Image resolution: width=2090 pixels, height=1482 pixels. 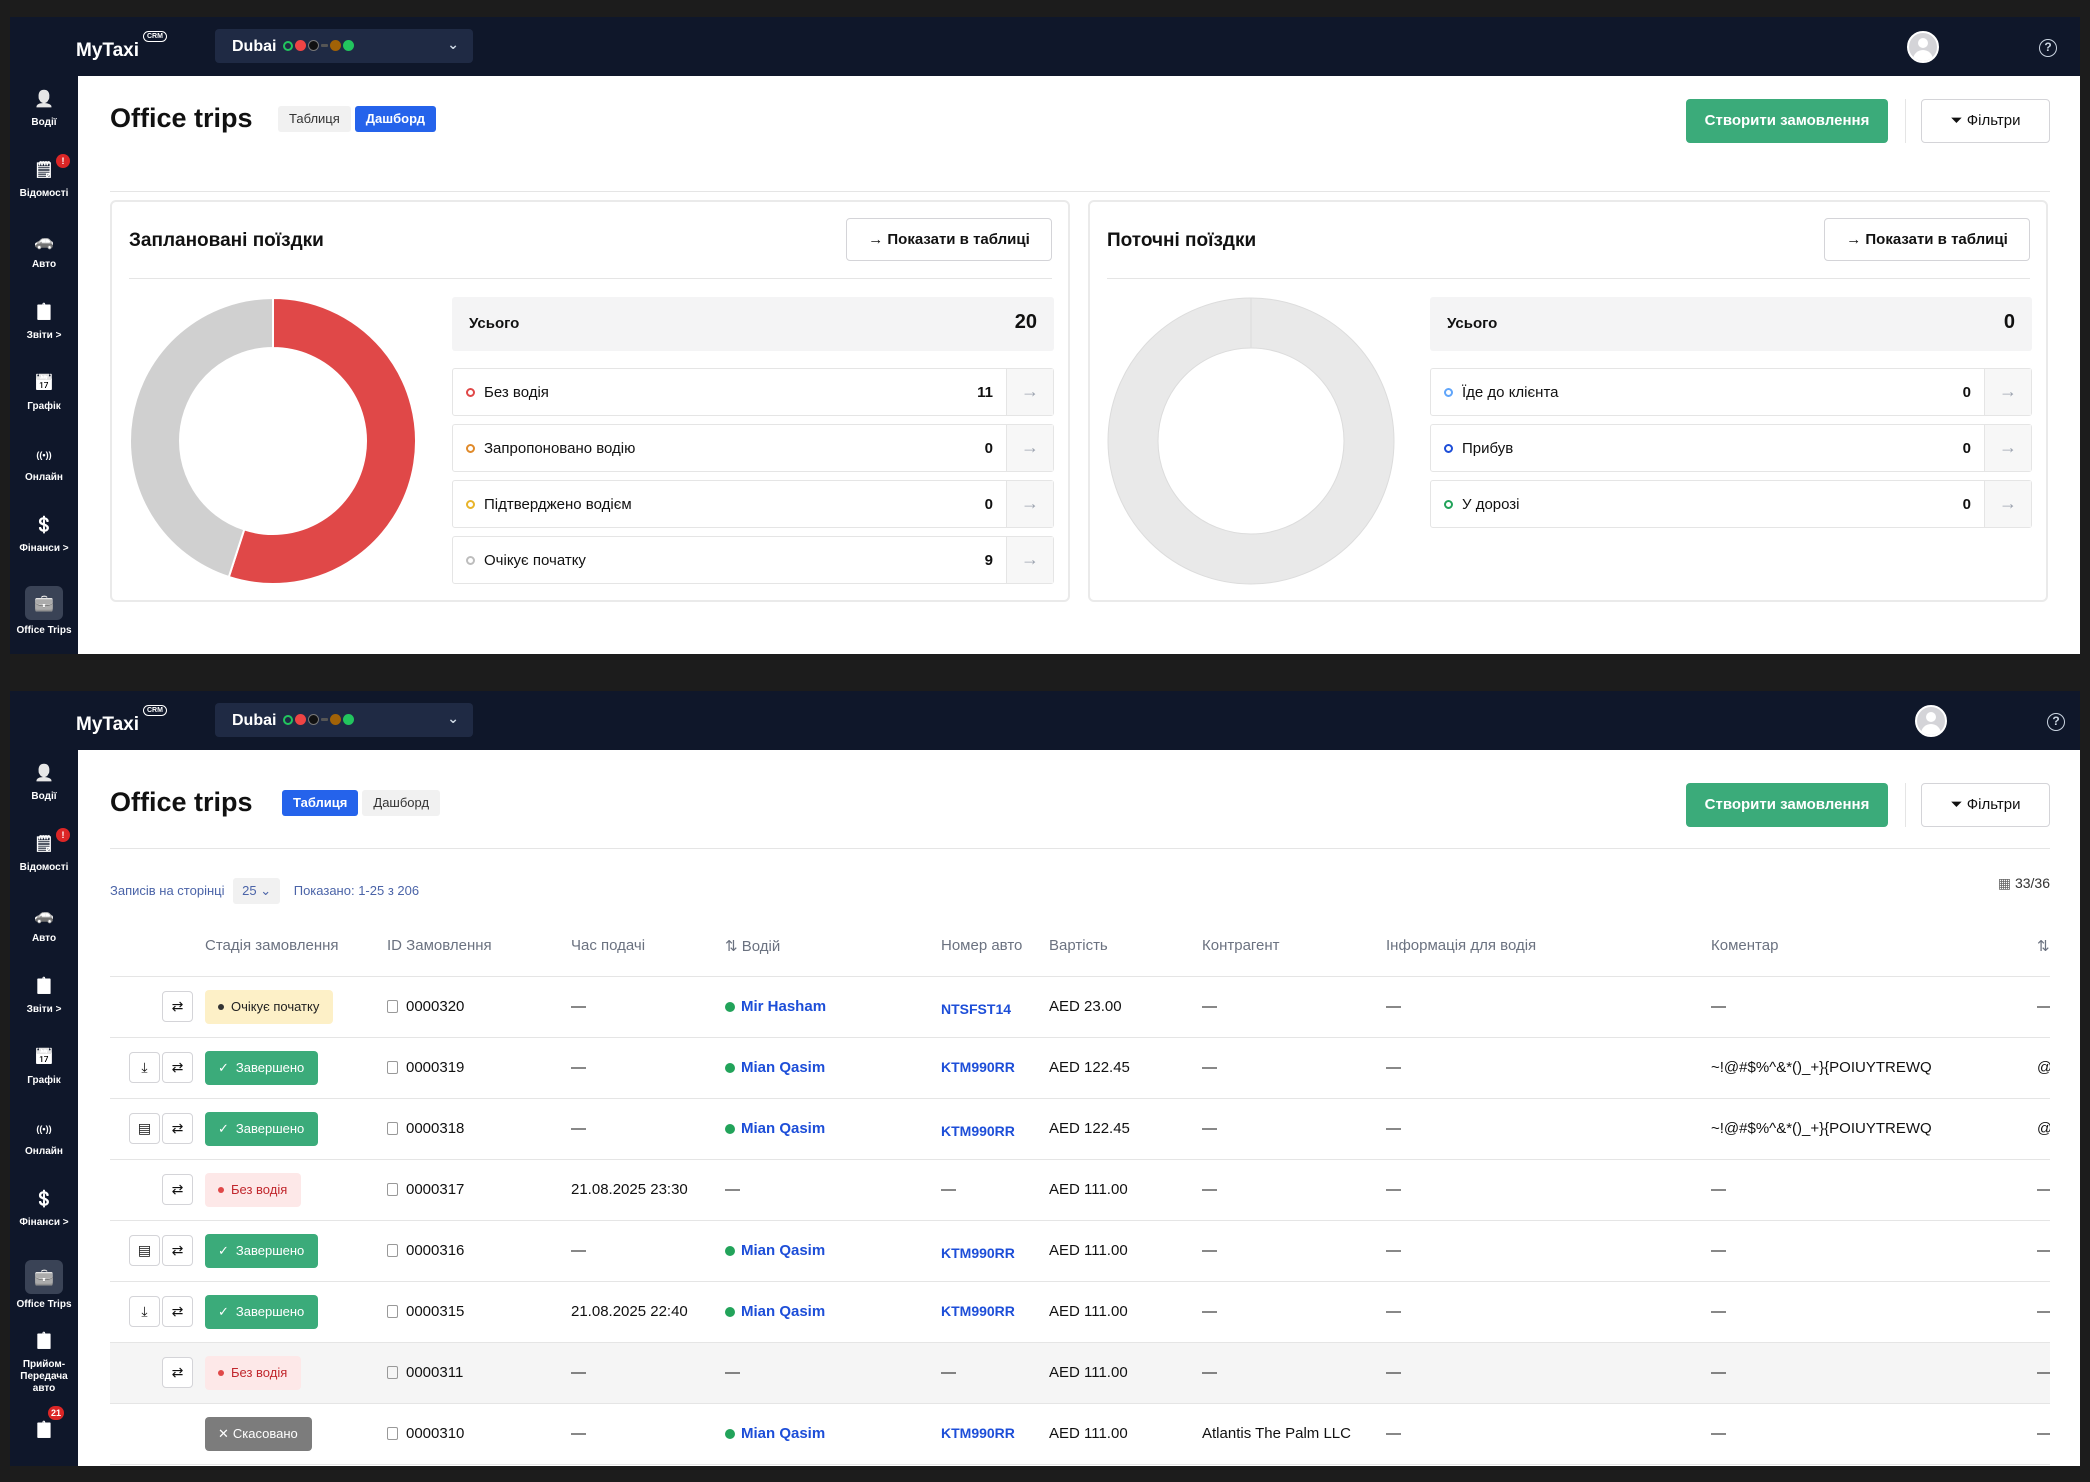 I want to click on driver-link: Mir Hasham, so click(x=783, y=1006).